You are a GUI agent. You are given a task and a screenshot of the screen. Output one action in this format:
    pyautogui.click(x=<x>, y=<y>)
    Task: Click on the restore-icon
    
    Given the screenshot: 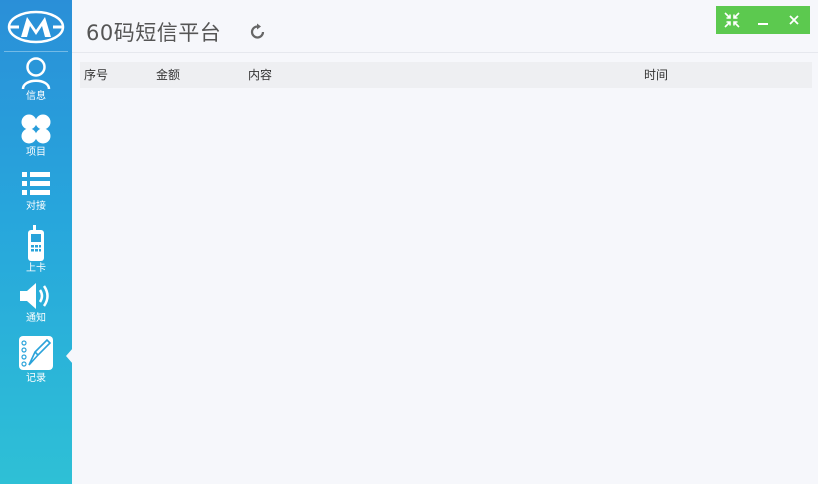 What is the action you would take?
    pyautogui.click(x=732, y=20)
    